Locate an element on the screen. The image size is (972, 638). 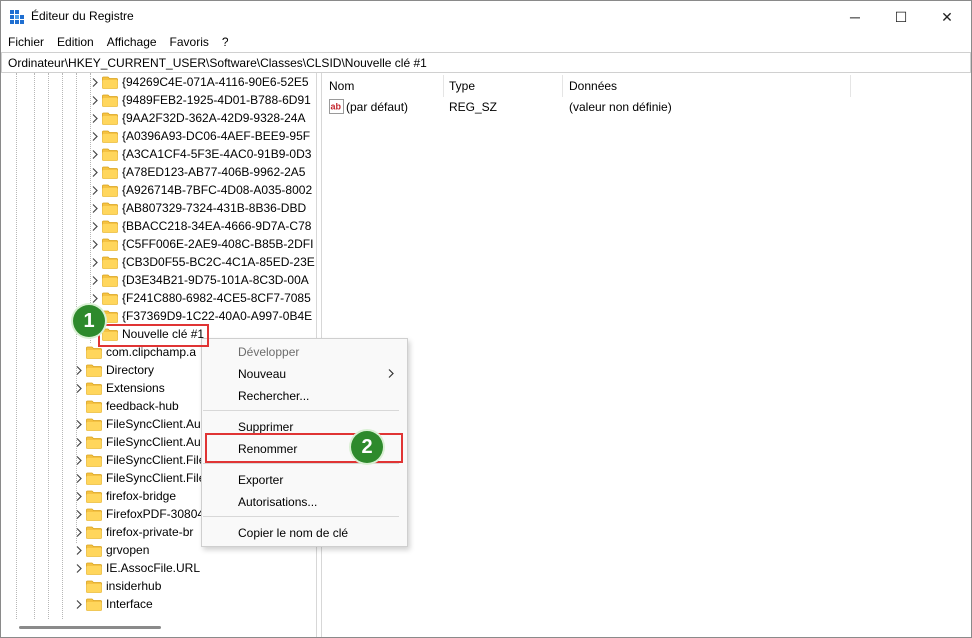
tree-item-class-key: Directory is located at coordinates (115, 370).